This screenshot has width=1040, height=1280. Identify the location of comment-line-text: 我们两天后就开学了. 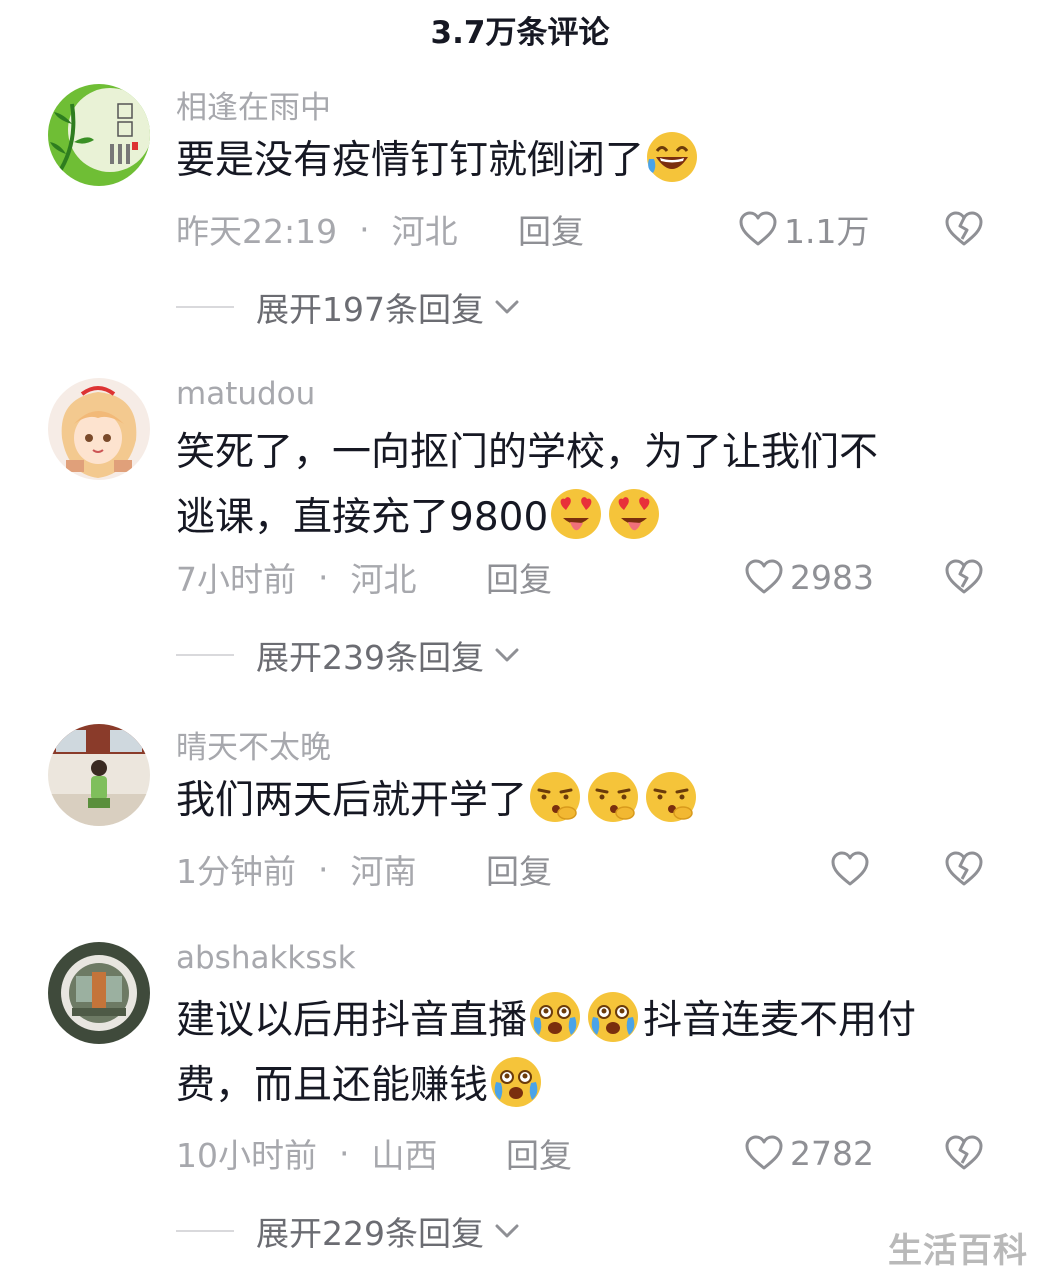
(352, 800).